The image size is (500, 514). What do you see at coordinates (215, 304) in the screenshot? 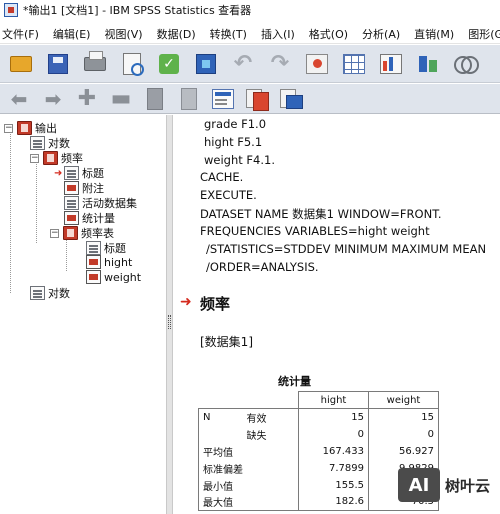
I see `section-title: 频率` at bounding box center [215, 304].